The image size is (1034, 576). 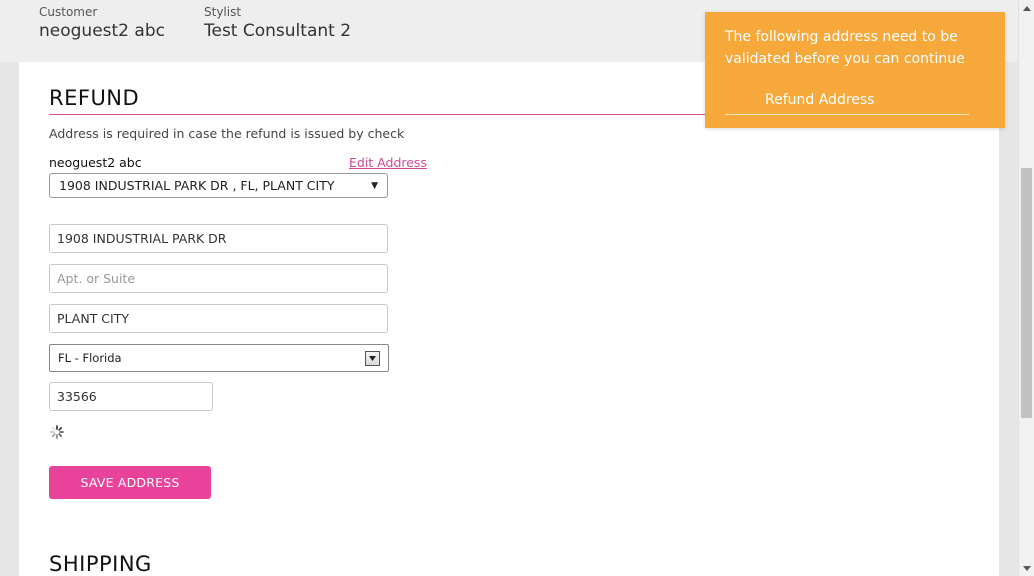 What do you see at coordinates (130, 482) in the screenshot?
I see `save-address-button: SAVE ADDRESS` at bounding box center [130, 482].